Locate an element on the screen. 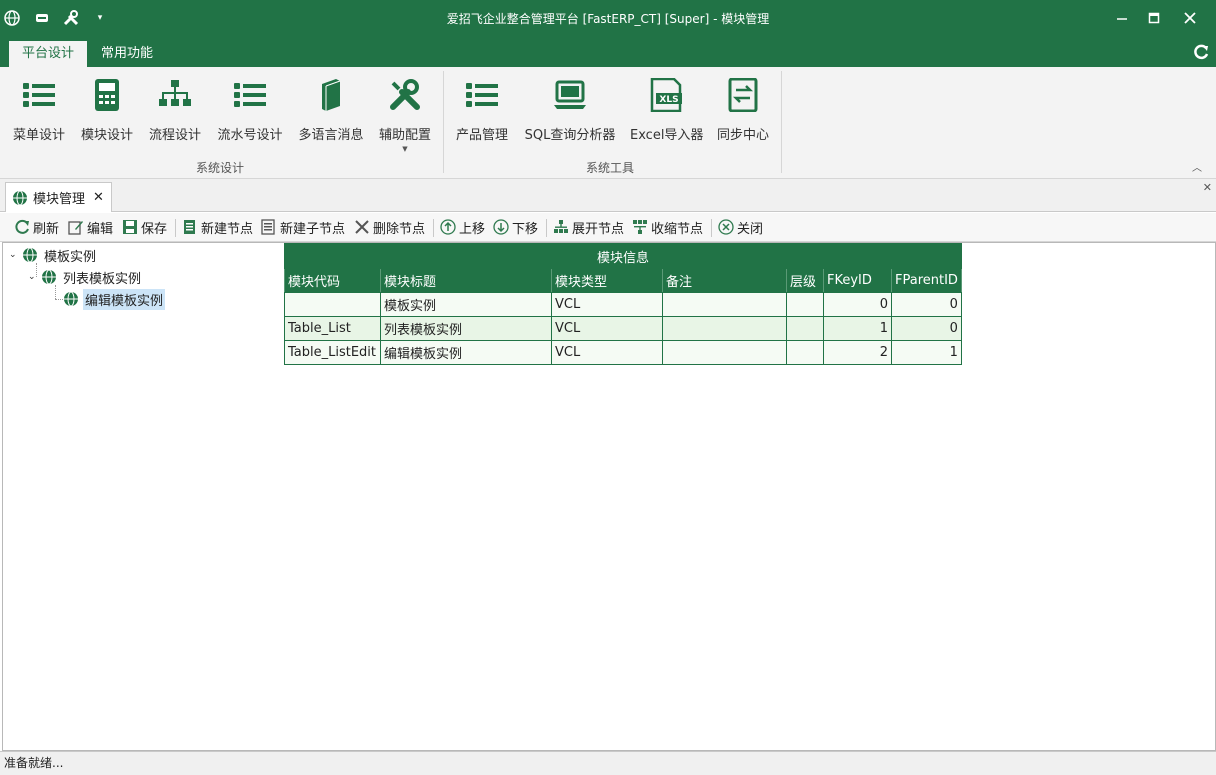 The height and width of the screenshot is (775, 1216). excel-importer-button: XLS Excel导入器 is located at coordinates (666, 109).